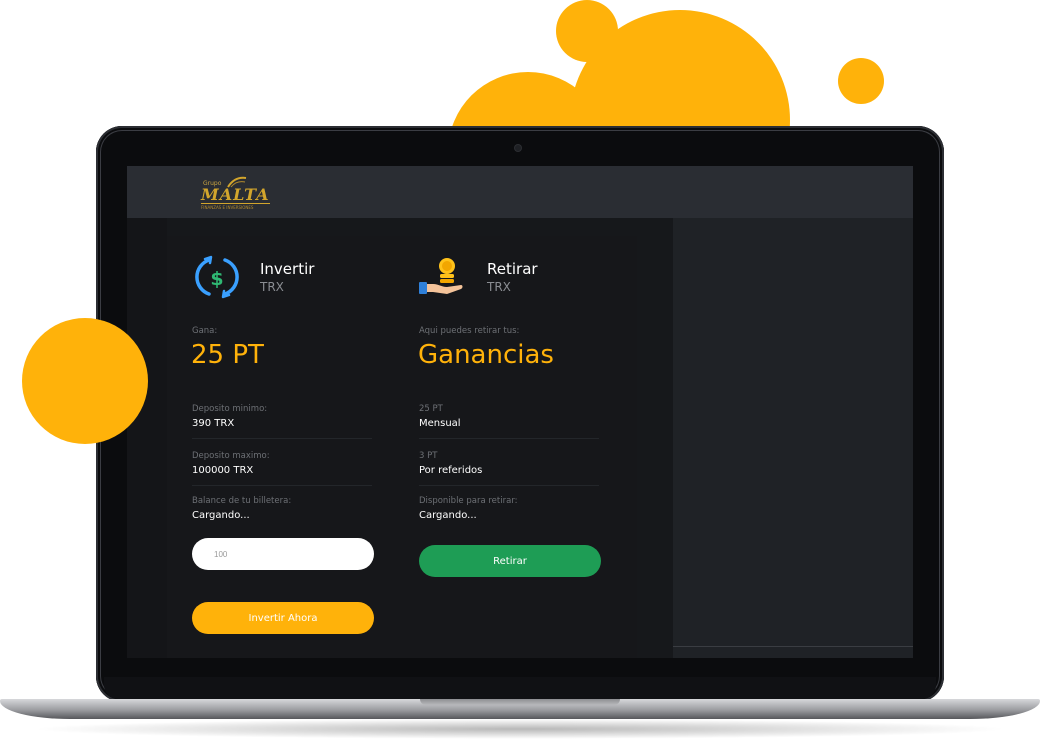 The image size is (1040, 746). What do you see at coordinates (451, 470) in the screenshot?
I see `referral-rate-value: Por referidos` at bounding box center [451, 470].